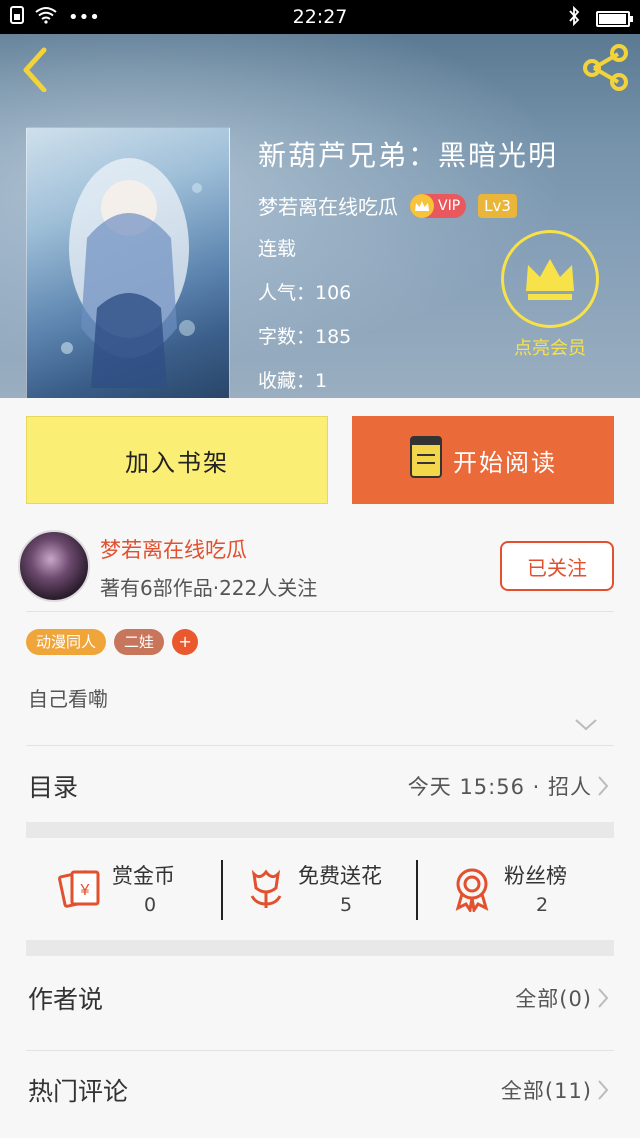  Describe the element at coordinates (66, 642) in the screenshot. I see `tag-item: 动漫同人` at that location.